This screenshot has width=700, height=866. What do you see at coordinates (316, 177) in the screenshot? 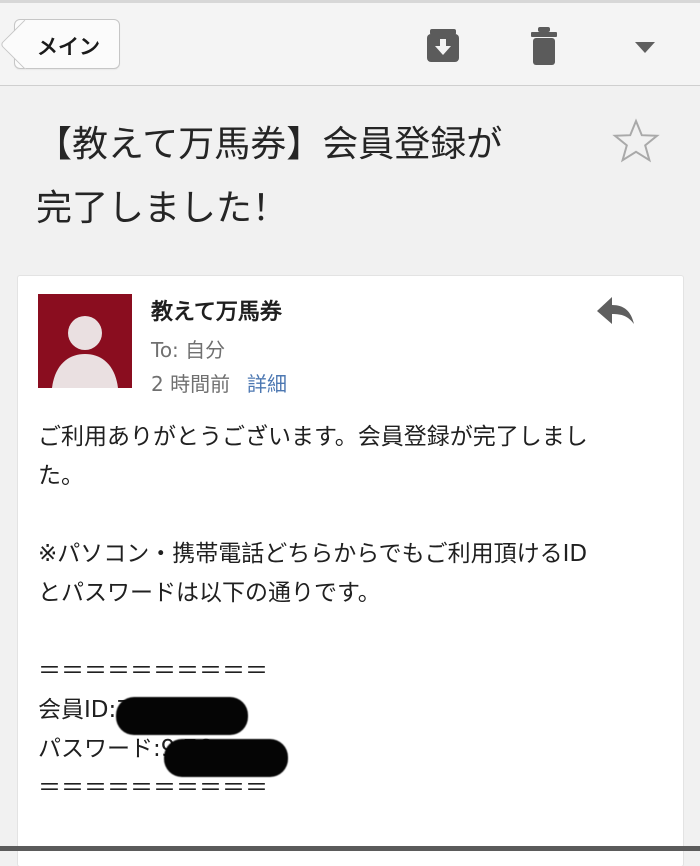
I see `email-subject: 【教えて万馬券】会員登録が 完了しました！` at bounding box center [316, 177].